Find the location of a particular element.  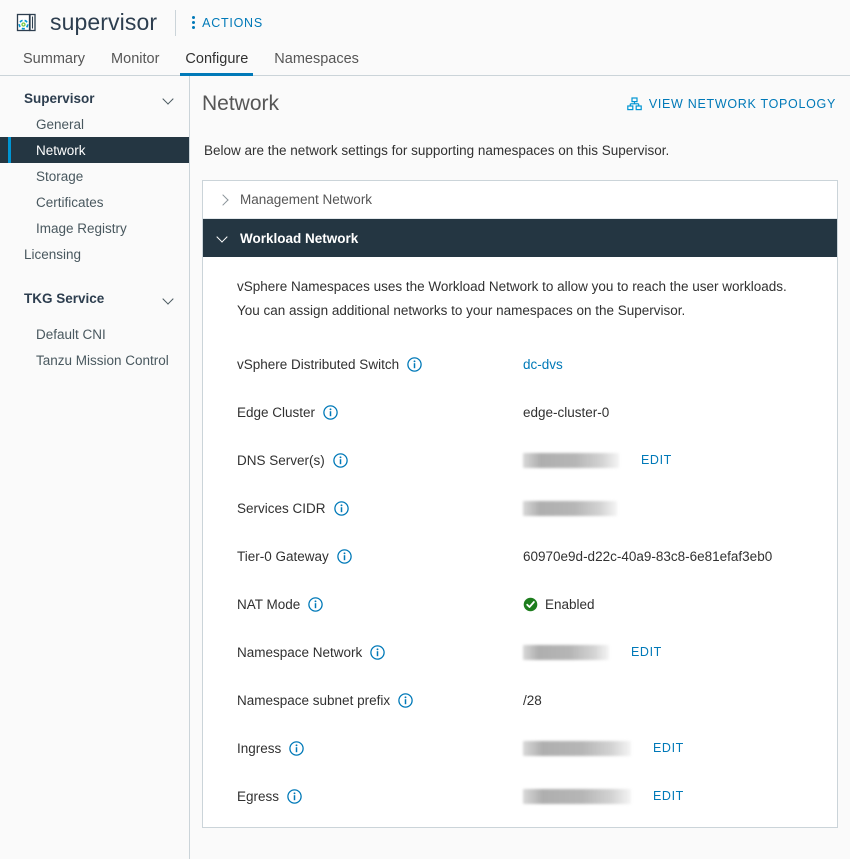

property-label: Namespace subnet prefix is located at coordinates (380, 700).